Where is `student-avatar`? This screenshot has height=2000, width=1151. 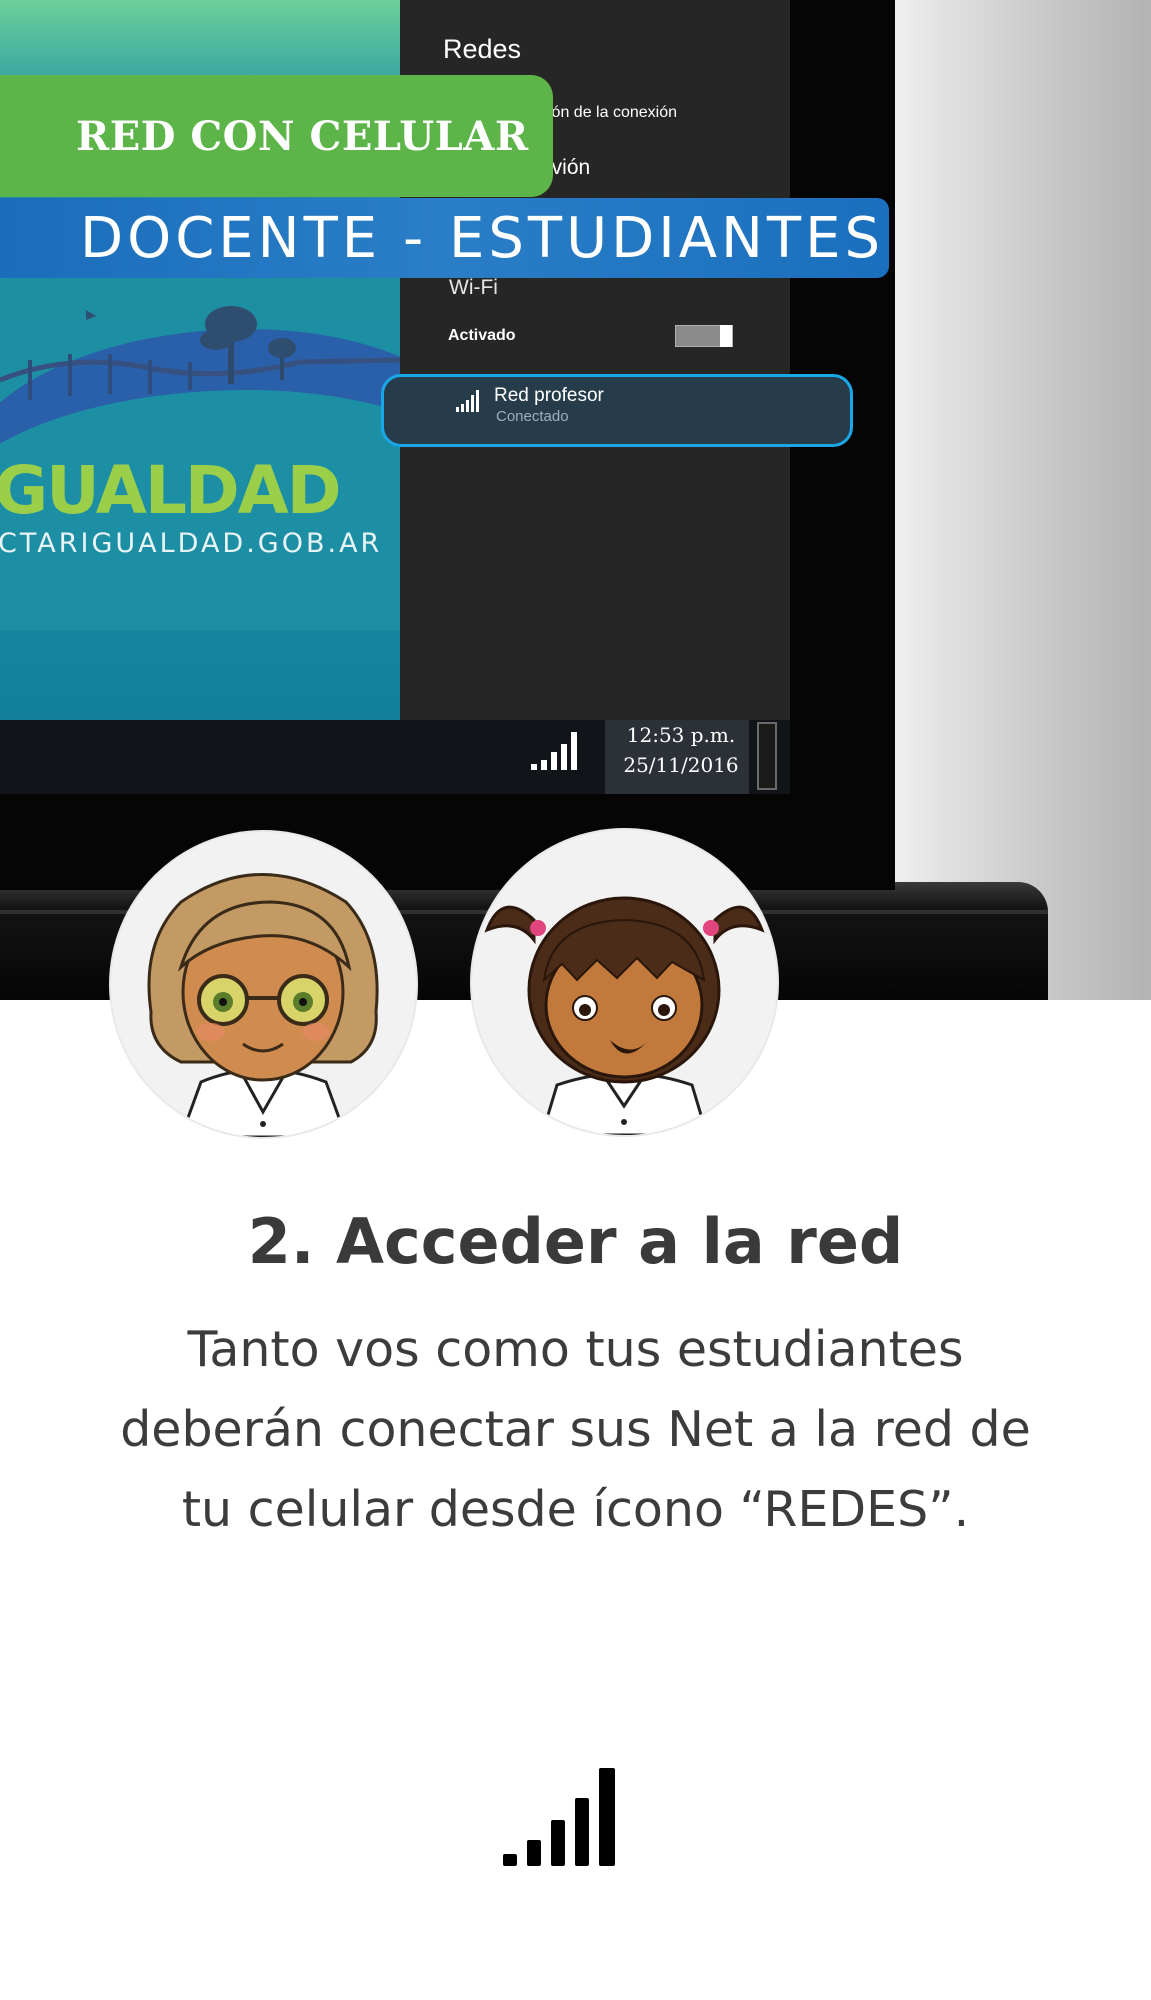
student-avatar is located at coordinates (624, 982).